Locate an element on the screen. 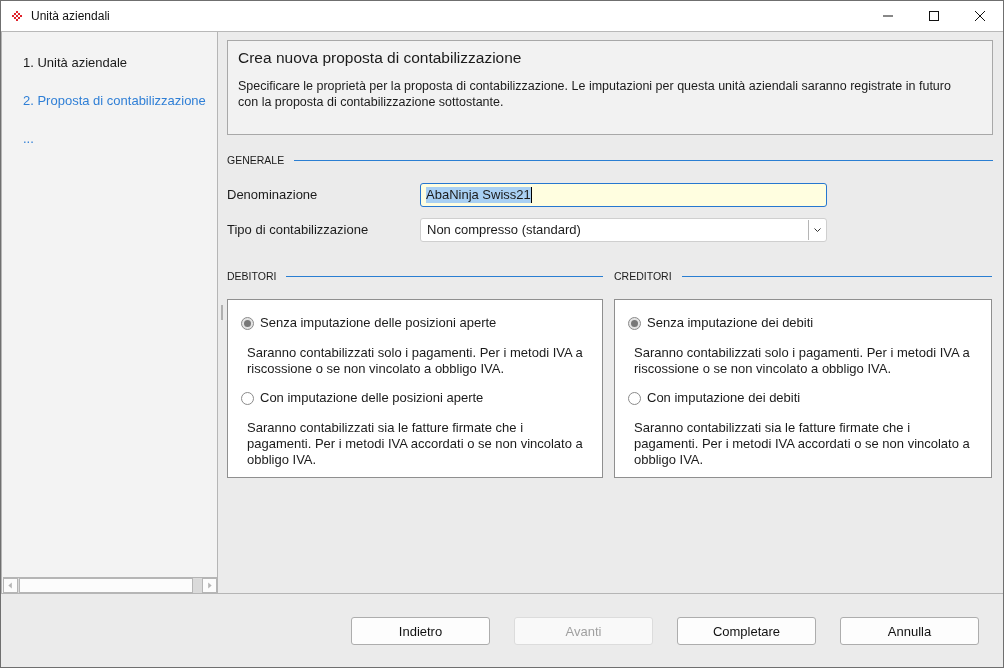  radio-label: Senza imputazione delle posizioni aperte is located at coordinates (378, 323).